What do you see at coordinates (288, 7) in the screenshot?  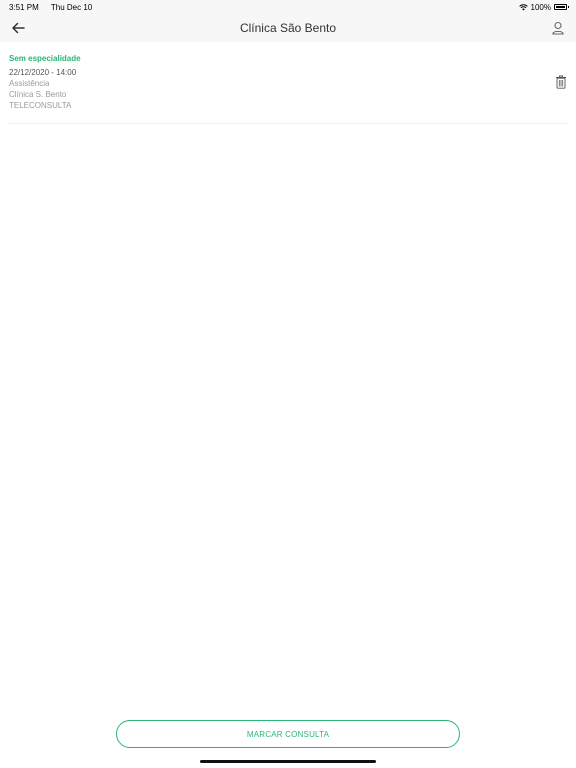 I see `status-bar: 3:51 PM Thu Dec 10 100%` at bounding box center [288, 7].